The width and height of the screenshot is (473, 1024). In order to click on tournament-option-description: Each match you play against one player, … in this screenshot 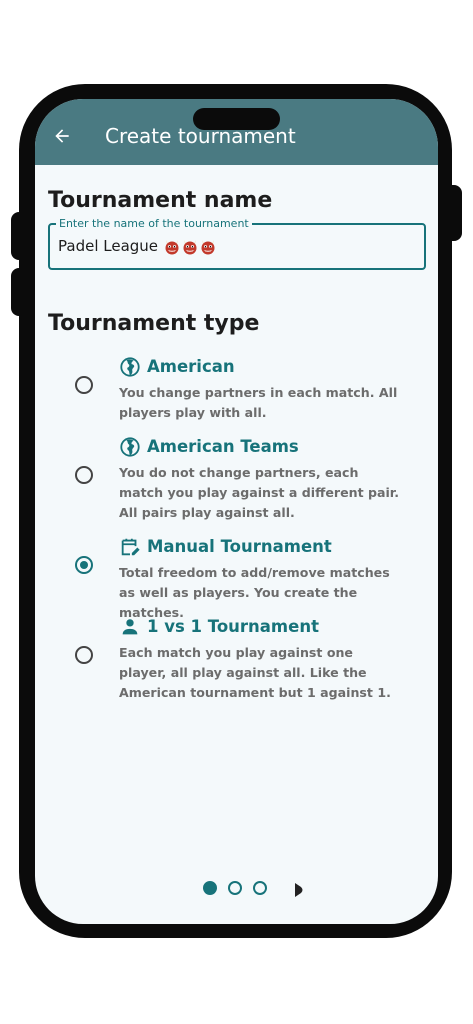, I will do `click(255, 672)`.